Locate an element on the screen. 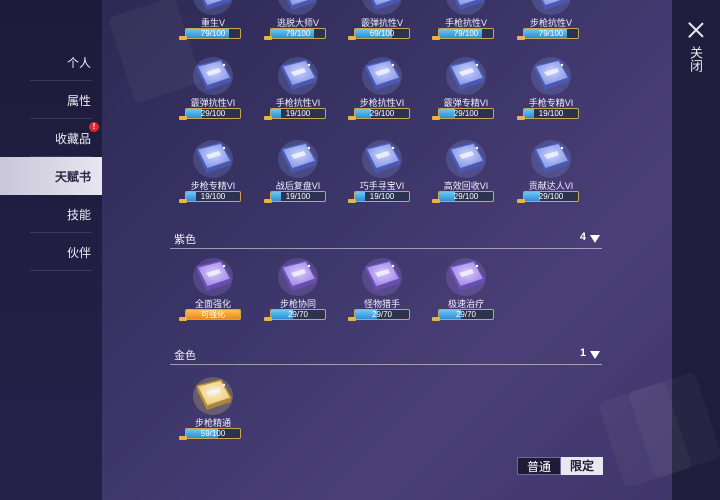  close-button: 关闭 is located at coordinates (696, 55).